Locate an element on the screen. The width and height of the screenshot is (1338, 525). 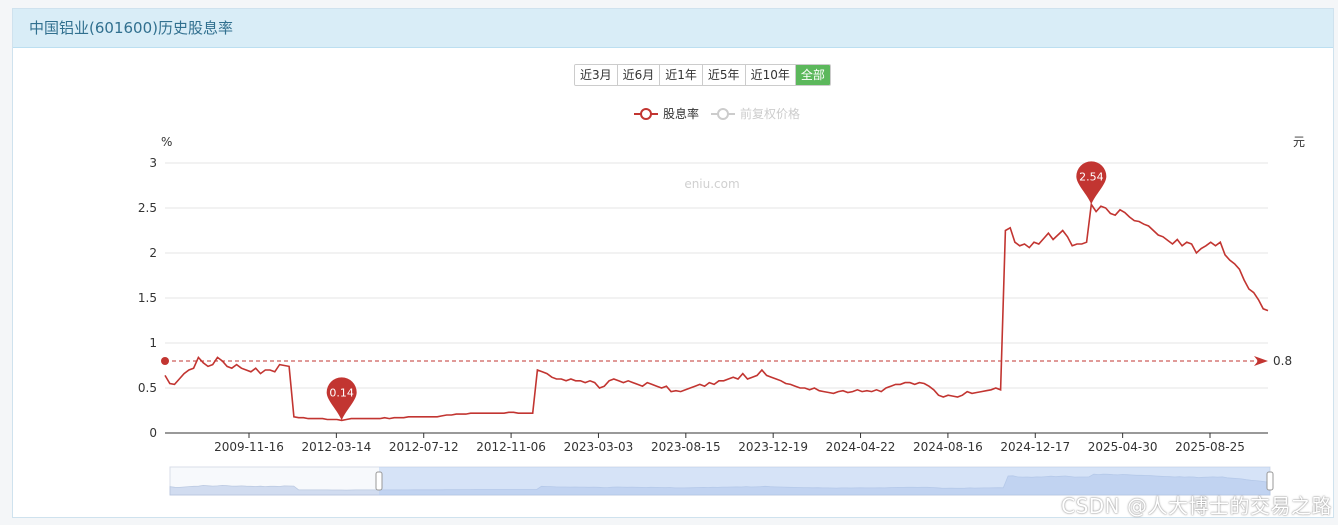
x-tick-label: 2012-07-12 is located at coordinates (424, 447).